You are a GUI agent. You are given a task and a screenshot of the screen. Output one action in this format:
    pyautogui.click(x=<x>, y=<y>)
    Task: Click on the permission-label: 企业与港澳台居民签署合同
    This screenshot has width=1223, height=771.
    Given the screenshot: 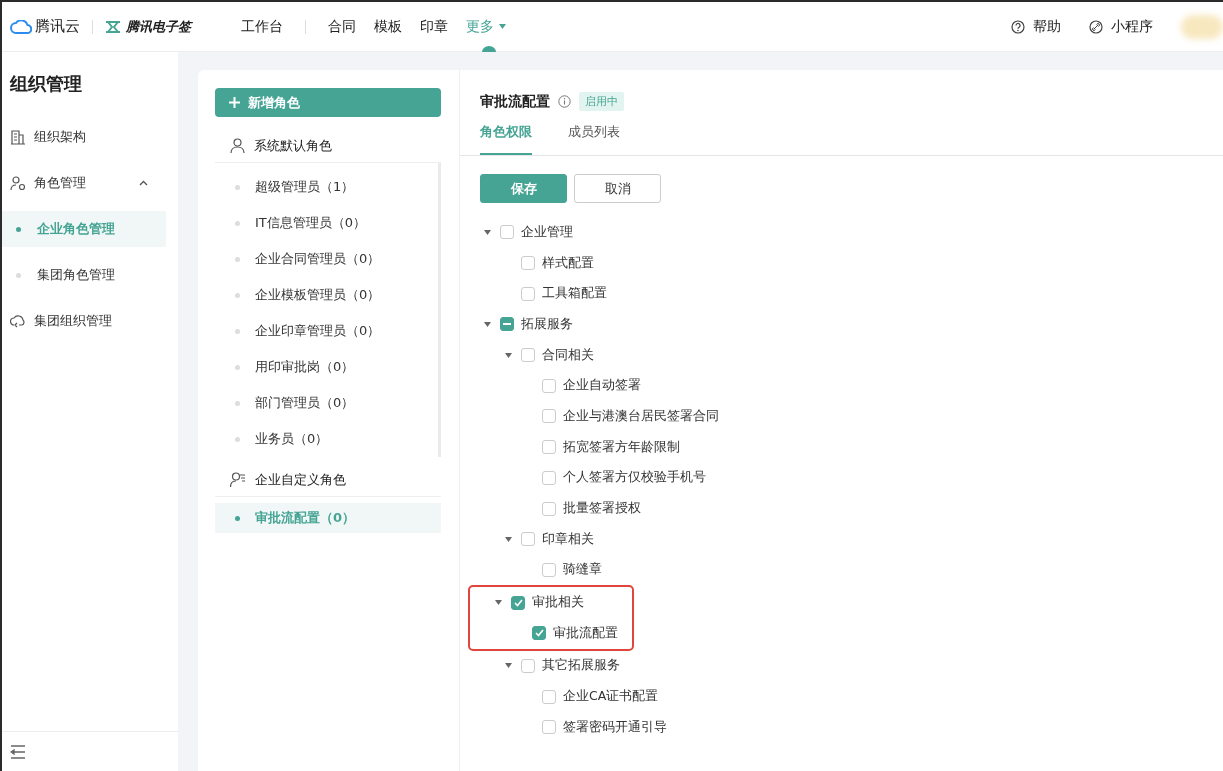 What is the action you would take?
    pyautogui.click(x=641, y=416)
    